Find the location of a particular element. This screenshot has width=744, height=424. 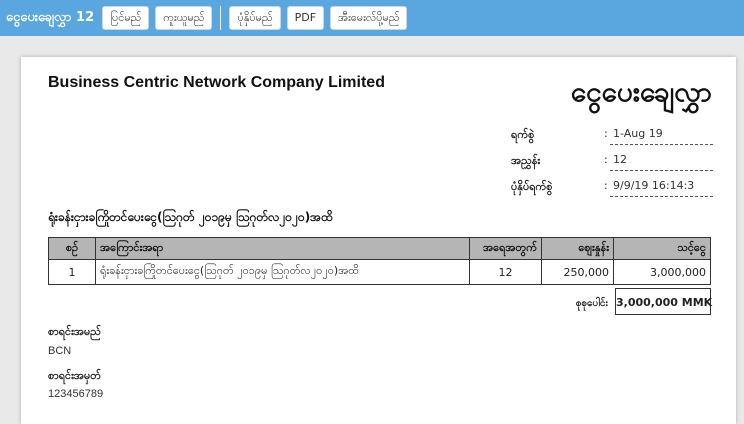

account-name-value: BCN is located at coordinates (60, 351).